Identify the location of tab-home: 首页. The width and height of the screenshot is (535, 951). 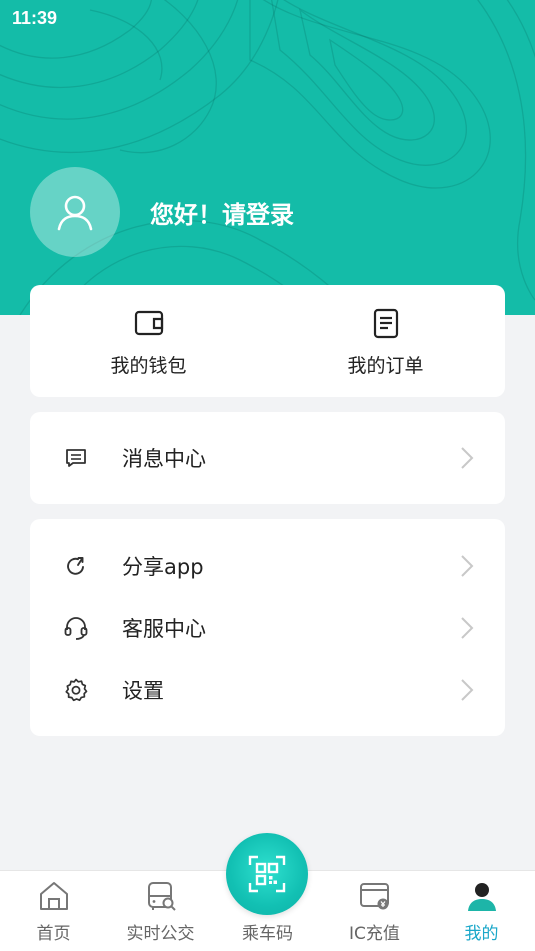
(53, 911).